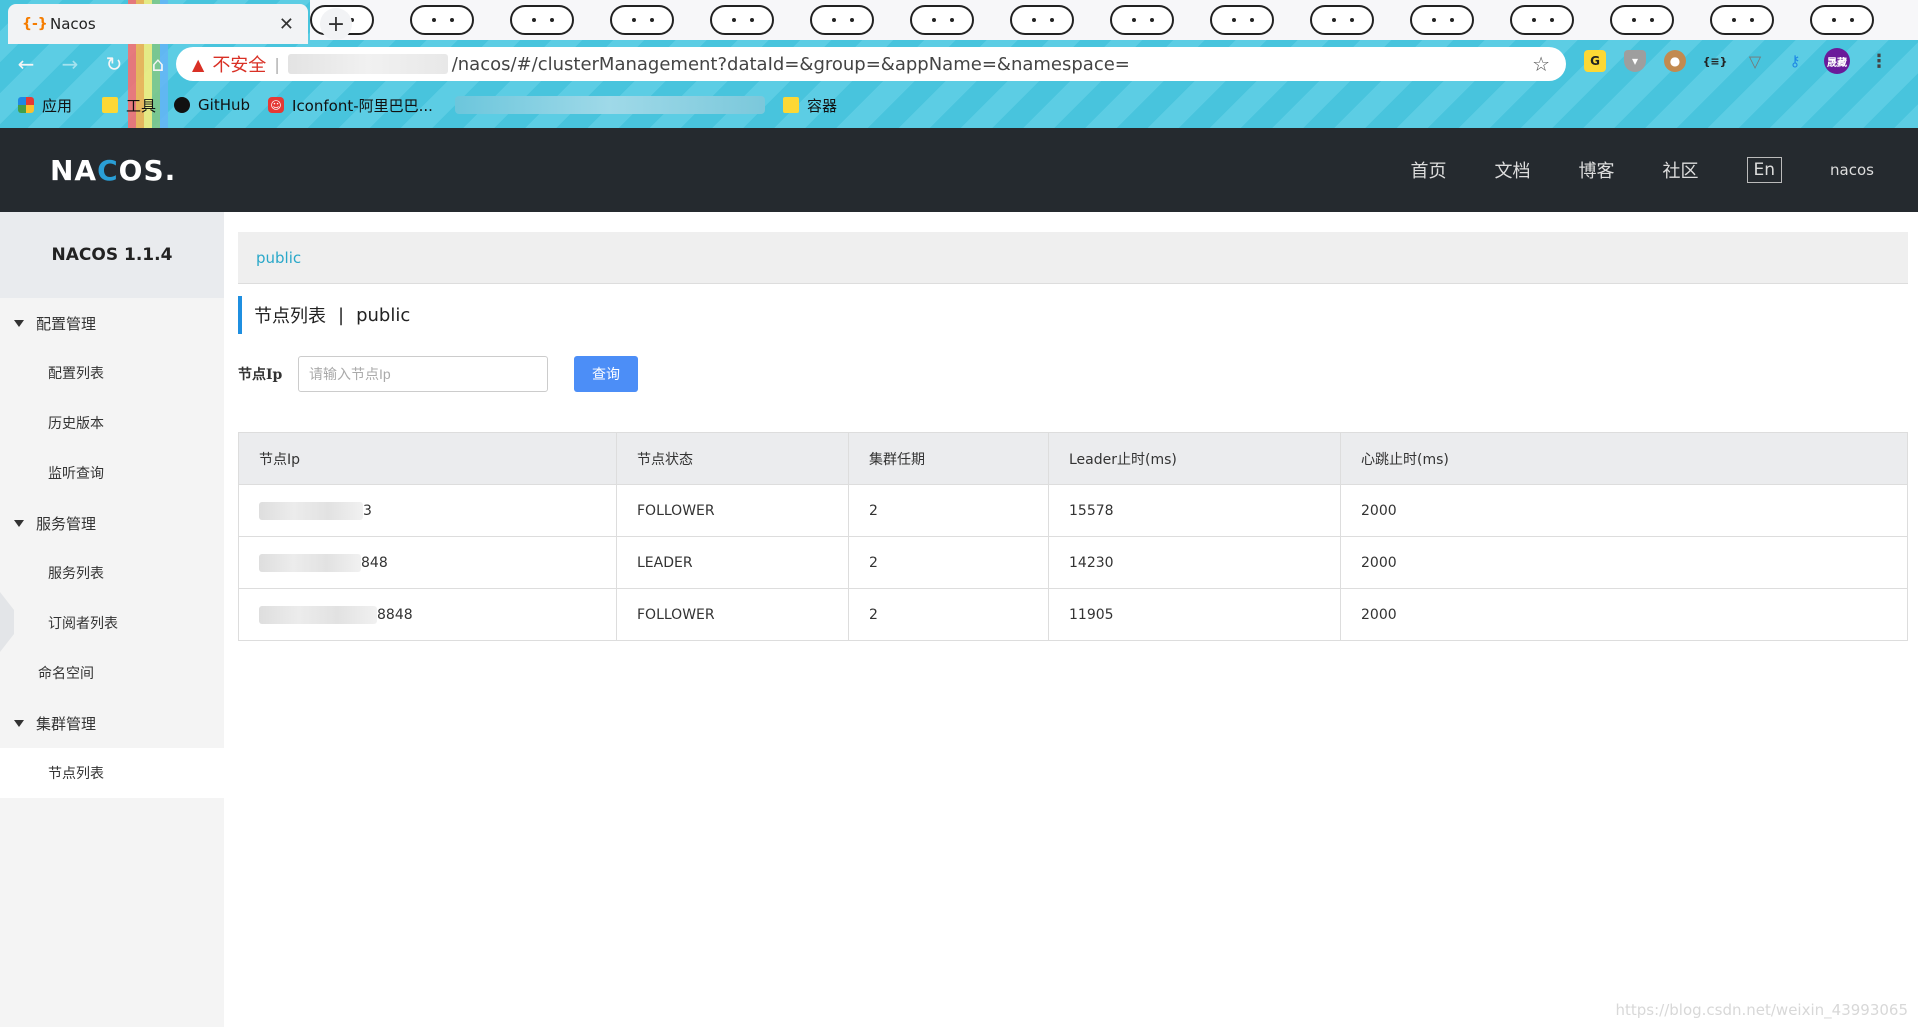  What do you see at coordinates (276, 105) in the screenshot?
I see `iconfont-icon: ☺` at bounding box center [276, 105].